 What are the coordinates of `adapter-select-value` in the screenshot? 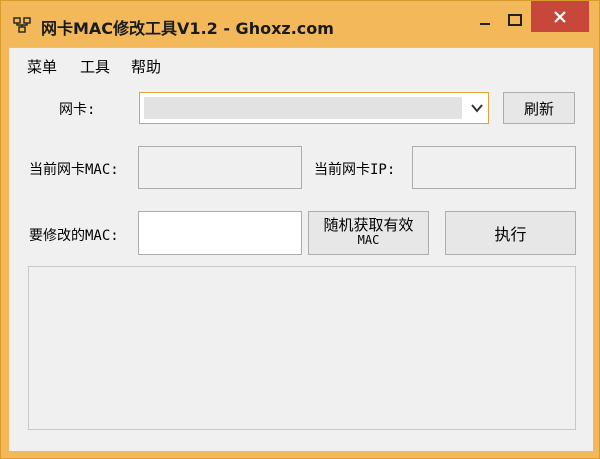 It's located at (303, 108).